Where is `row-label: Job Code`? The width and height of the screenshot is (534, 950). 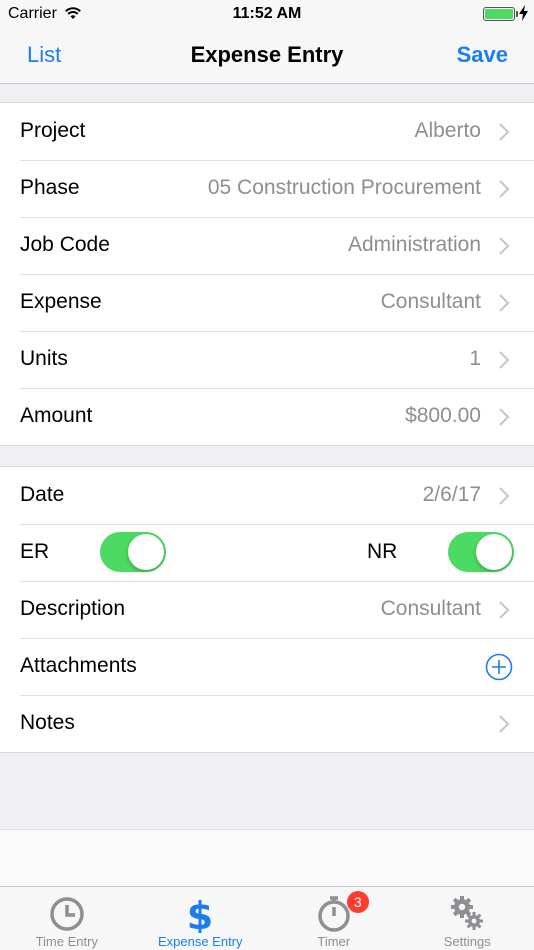 row-label: Job Code is located at coordinates (65, 244).